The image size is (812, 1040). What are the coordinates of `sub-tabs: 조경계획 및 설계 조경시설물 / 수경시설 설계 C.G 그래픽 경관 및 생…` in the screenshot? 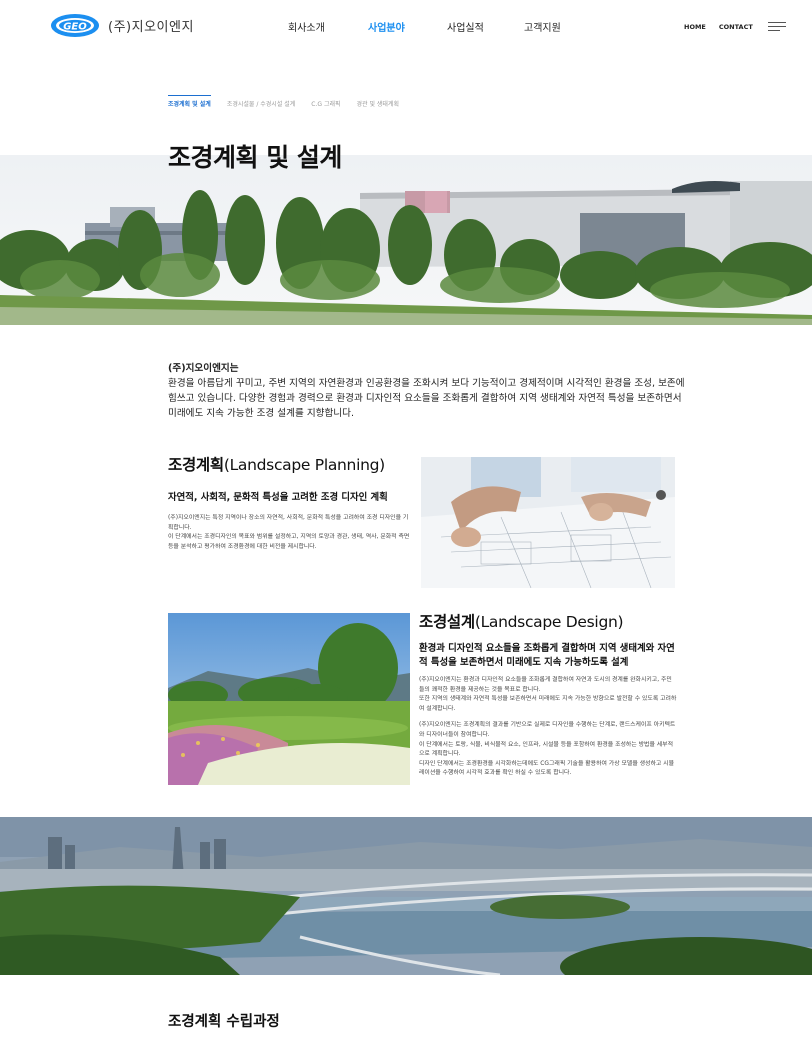 It's located at (291, 101).